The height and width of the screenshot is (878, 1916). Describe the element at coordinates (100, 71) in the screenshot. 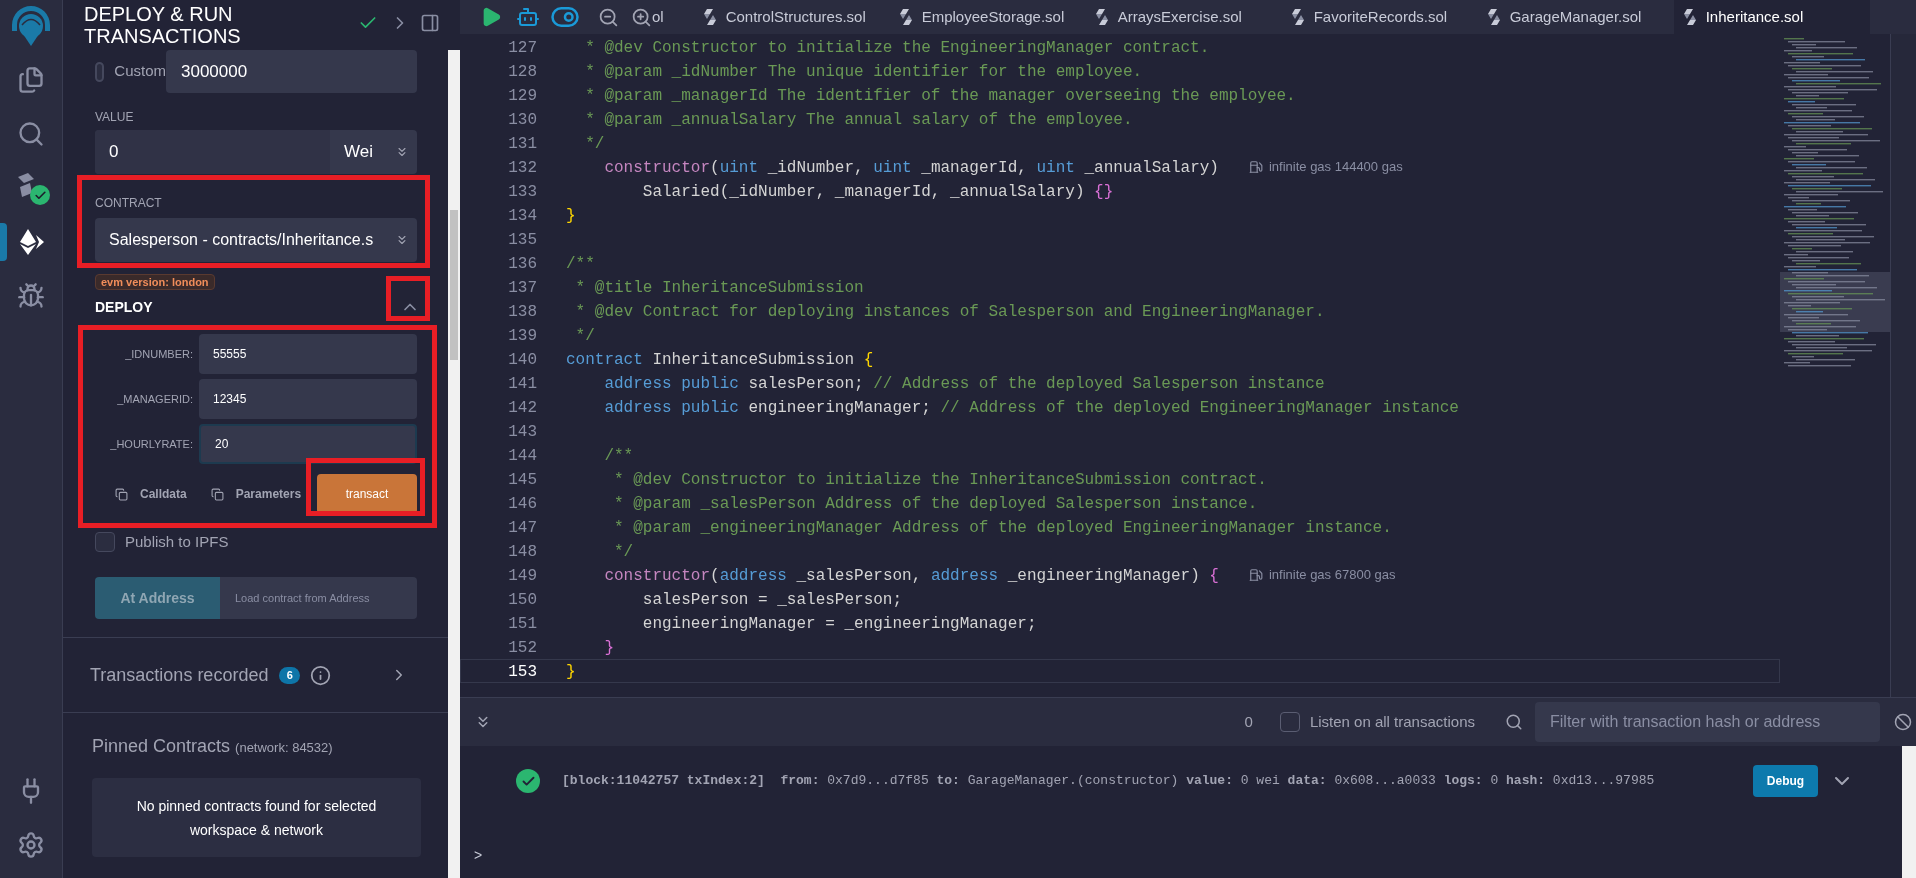

I see `radio-button` at that location.